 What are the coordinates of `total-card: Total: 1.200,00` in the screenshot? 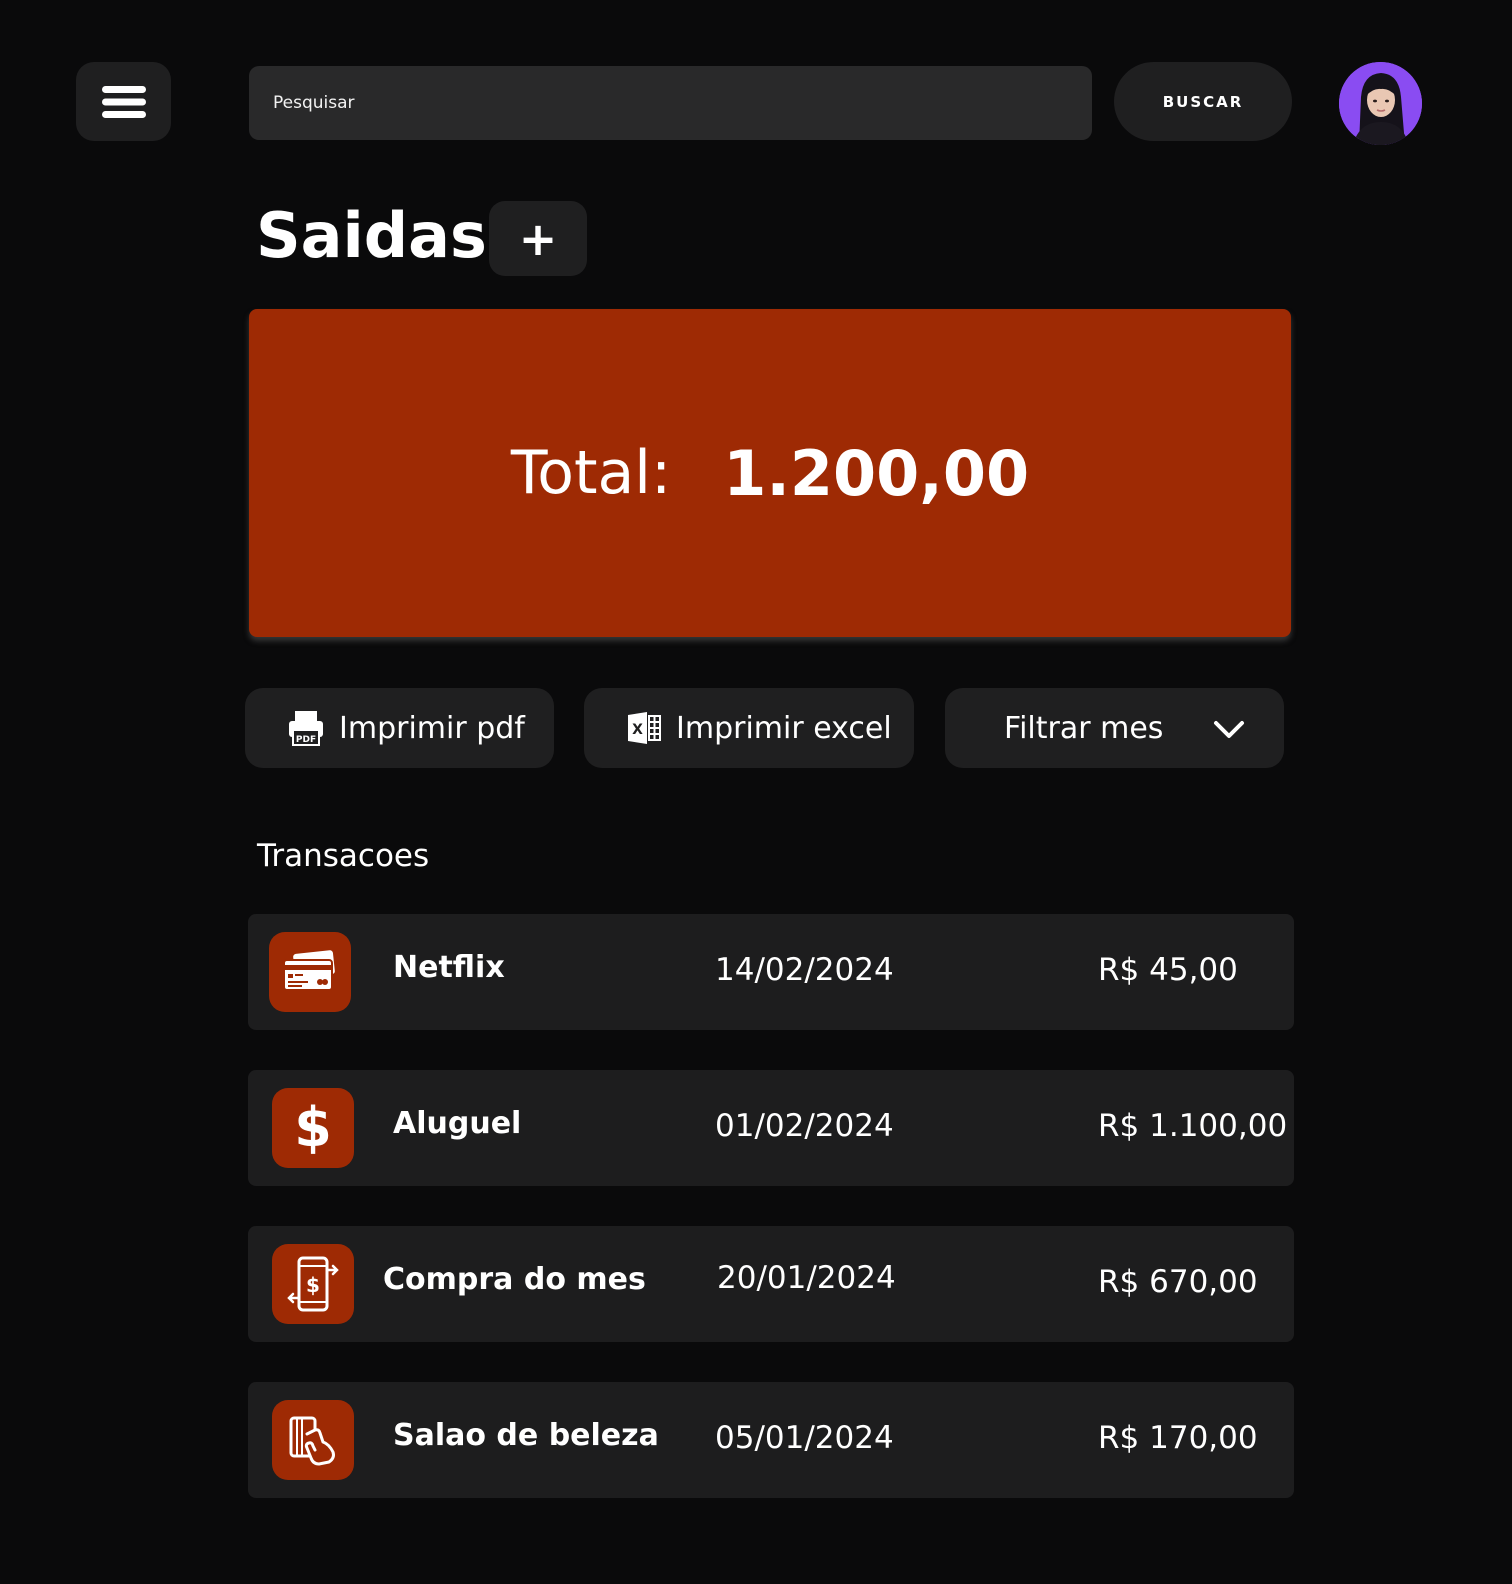 It's located at (770, 473).